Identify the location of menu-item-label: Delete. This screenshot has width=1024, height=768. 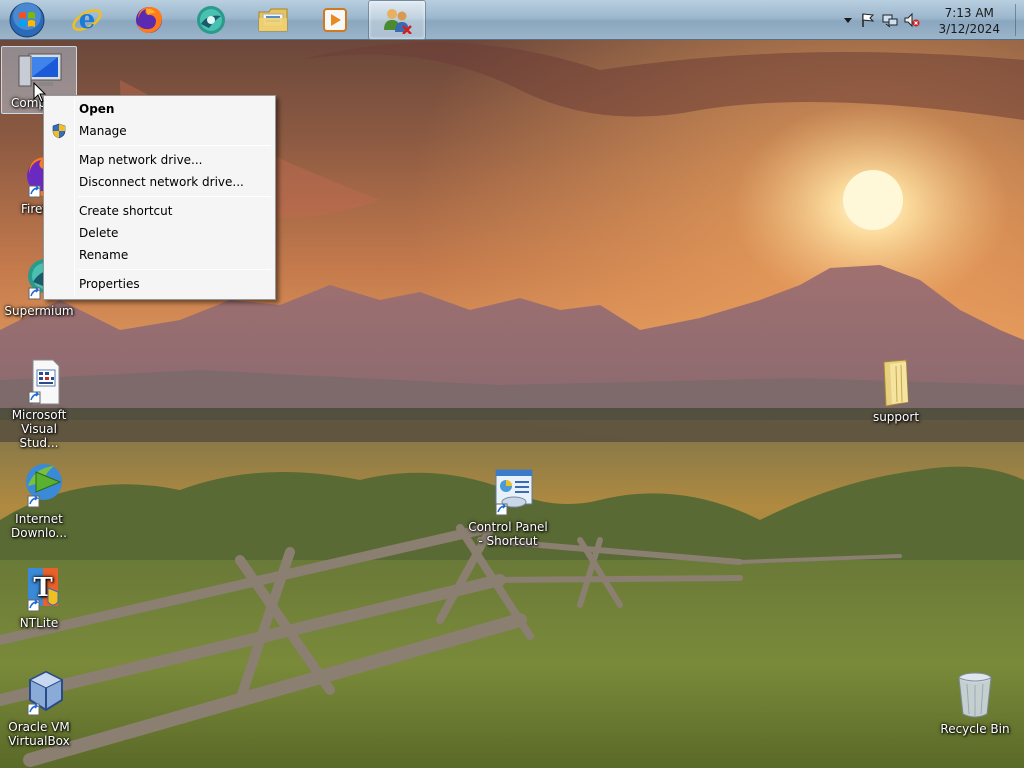
(99, 233).